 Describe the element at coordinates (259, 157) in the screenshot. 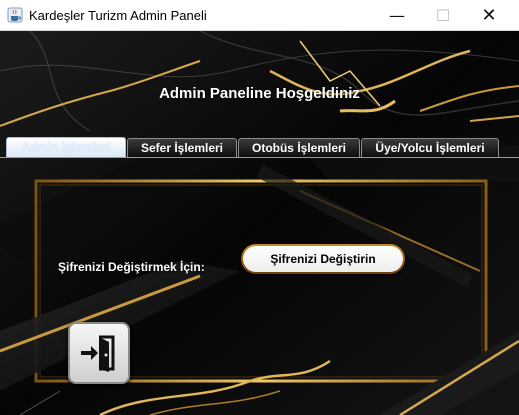

I see `tab-divider` at that location.